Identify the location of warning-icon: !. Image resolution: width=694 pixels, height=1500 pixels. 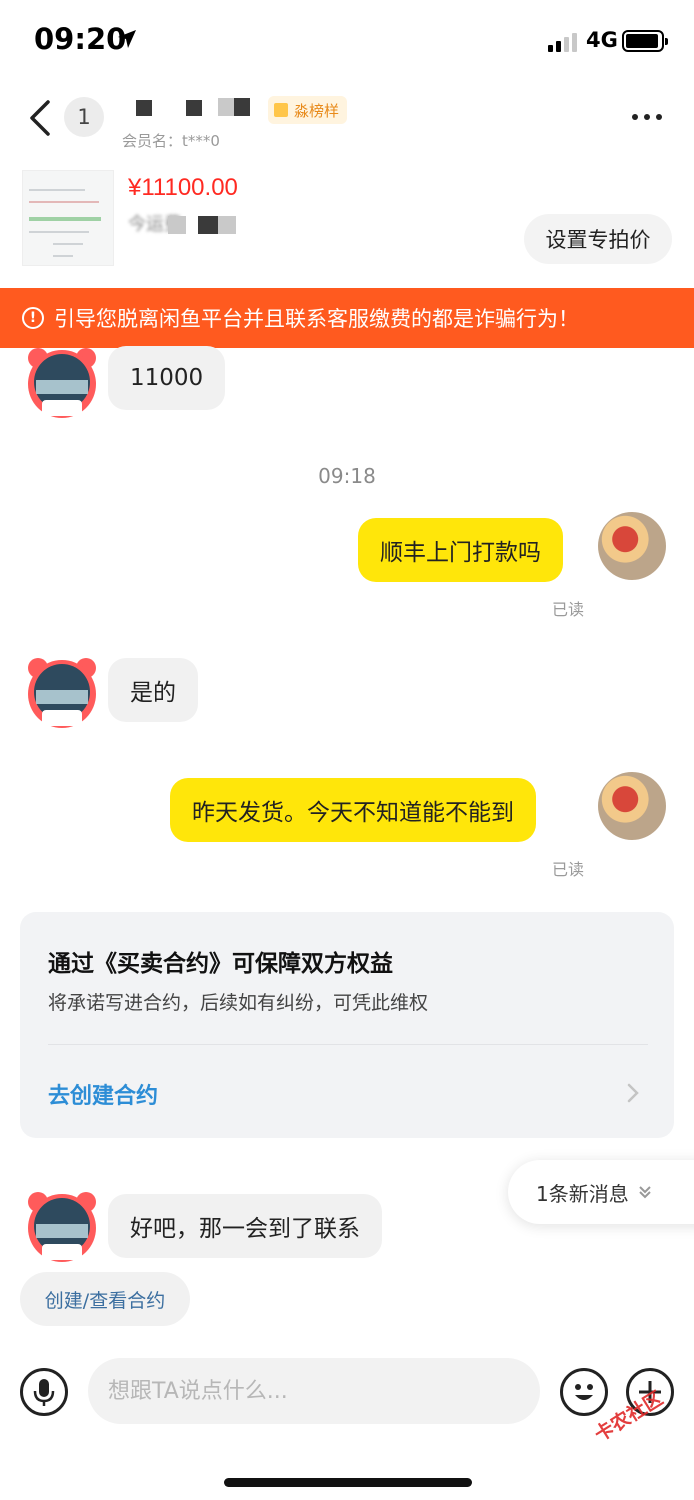
(33, 318).